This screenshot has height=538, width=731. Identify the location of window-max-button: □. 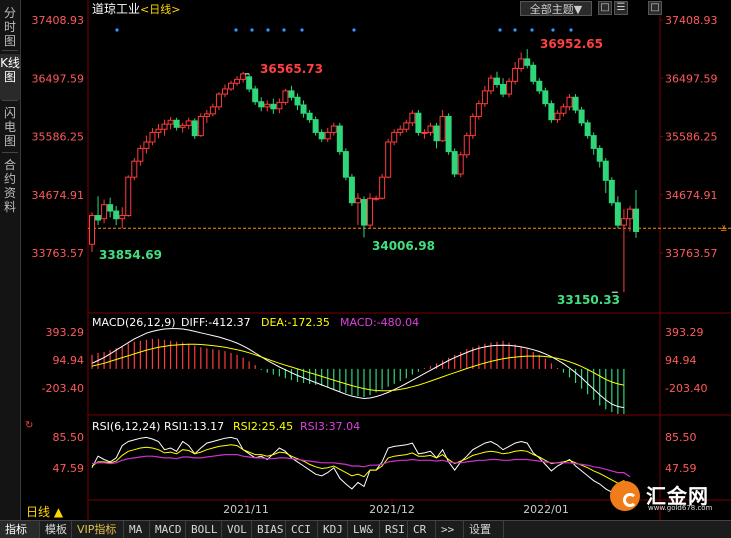
(655, 8).